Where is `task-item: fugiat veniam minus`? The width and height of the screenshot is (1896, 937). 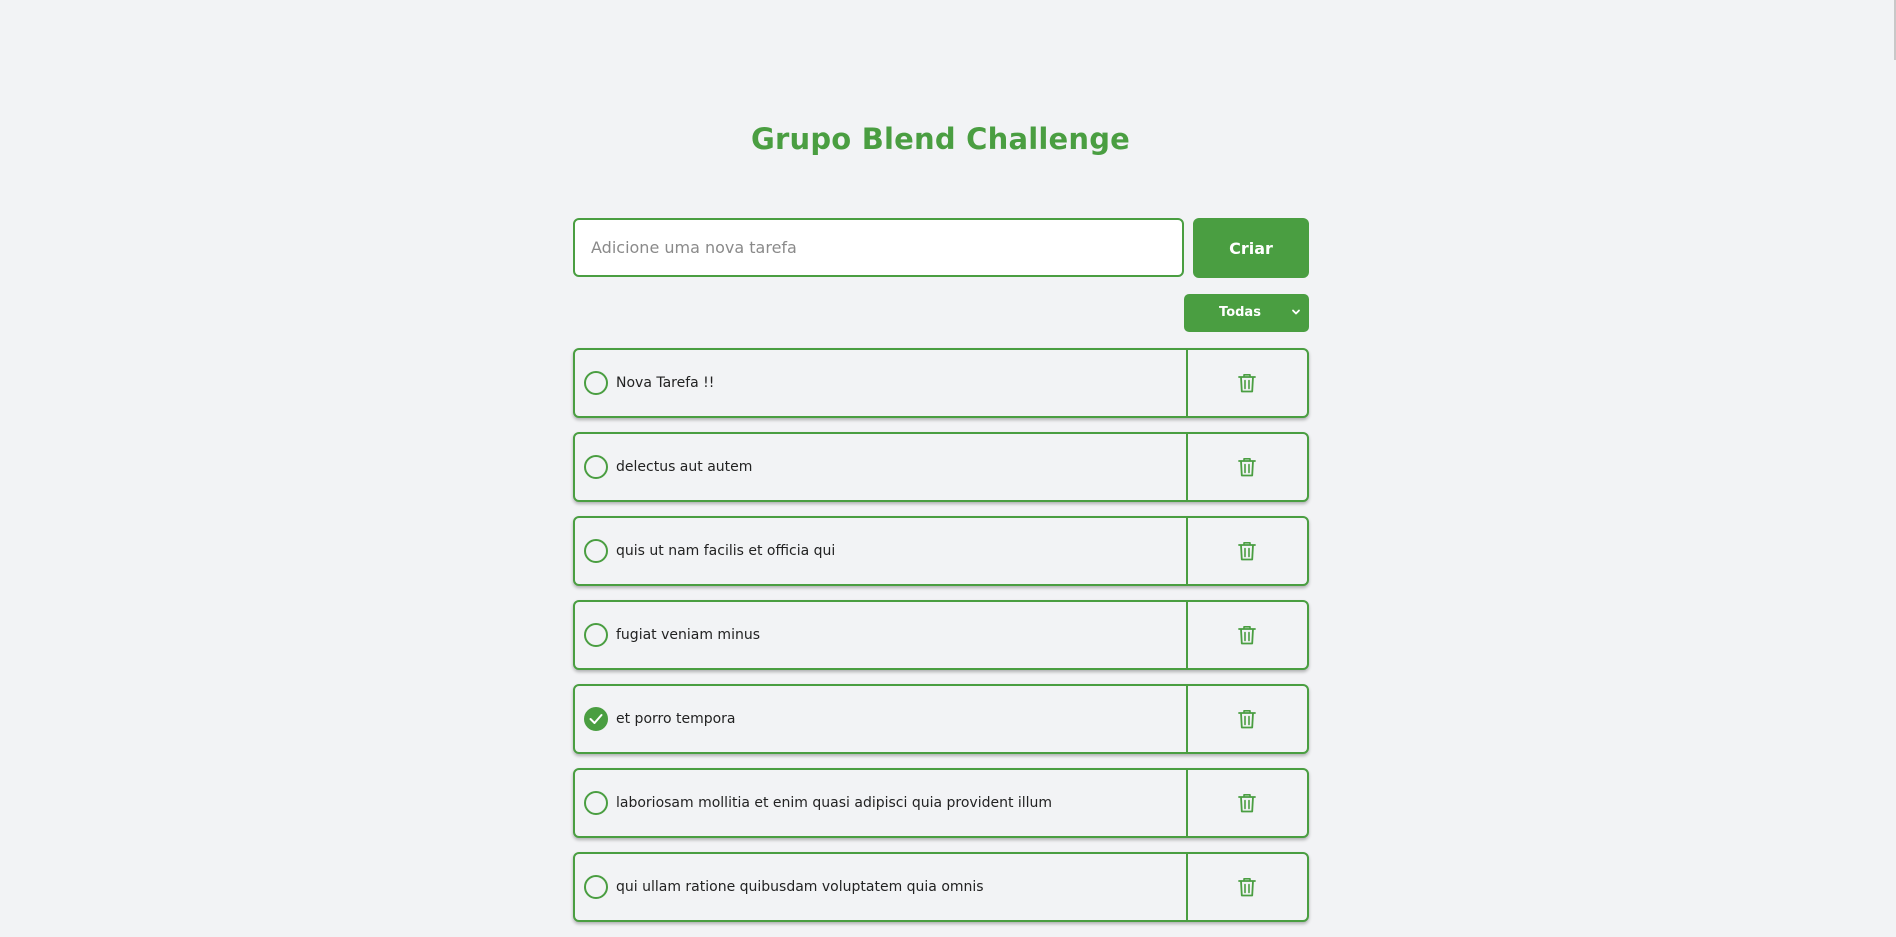
task-item: fugiat veniam minus is located at coordinates (941, 635).